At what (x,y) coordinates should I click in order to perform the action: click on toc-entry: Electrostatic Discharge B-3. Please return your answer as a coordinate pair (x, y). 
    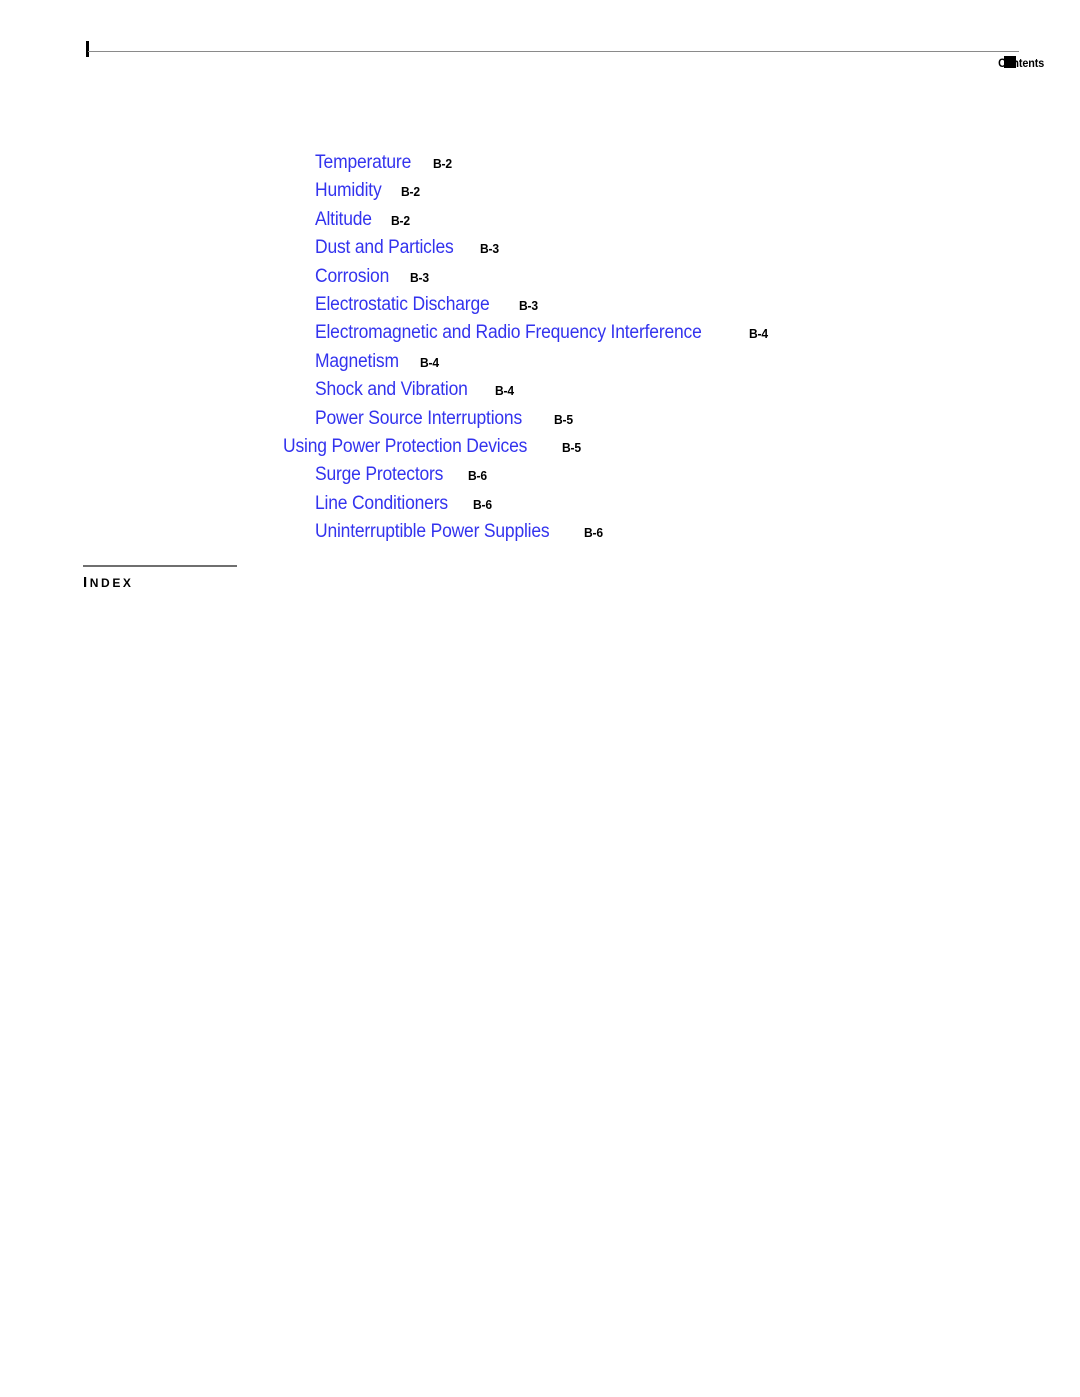
    Looking at the image, I should click on (540, 308).